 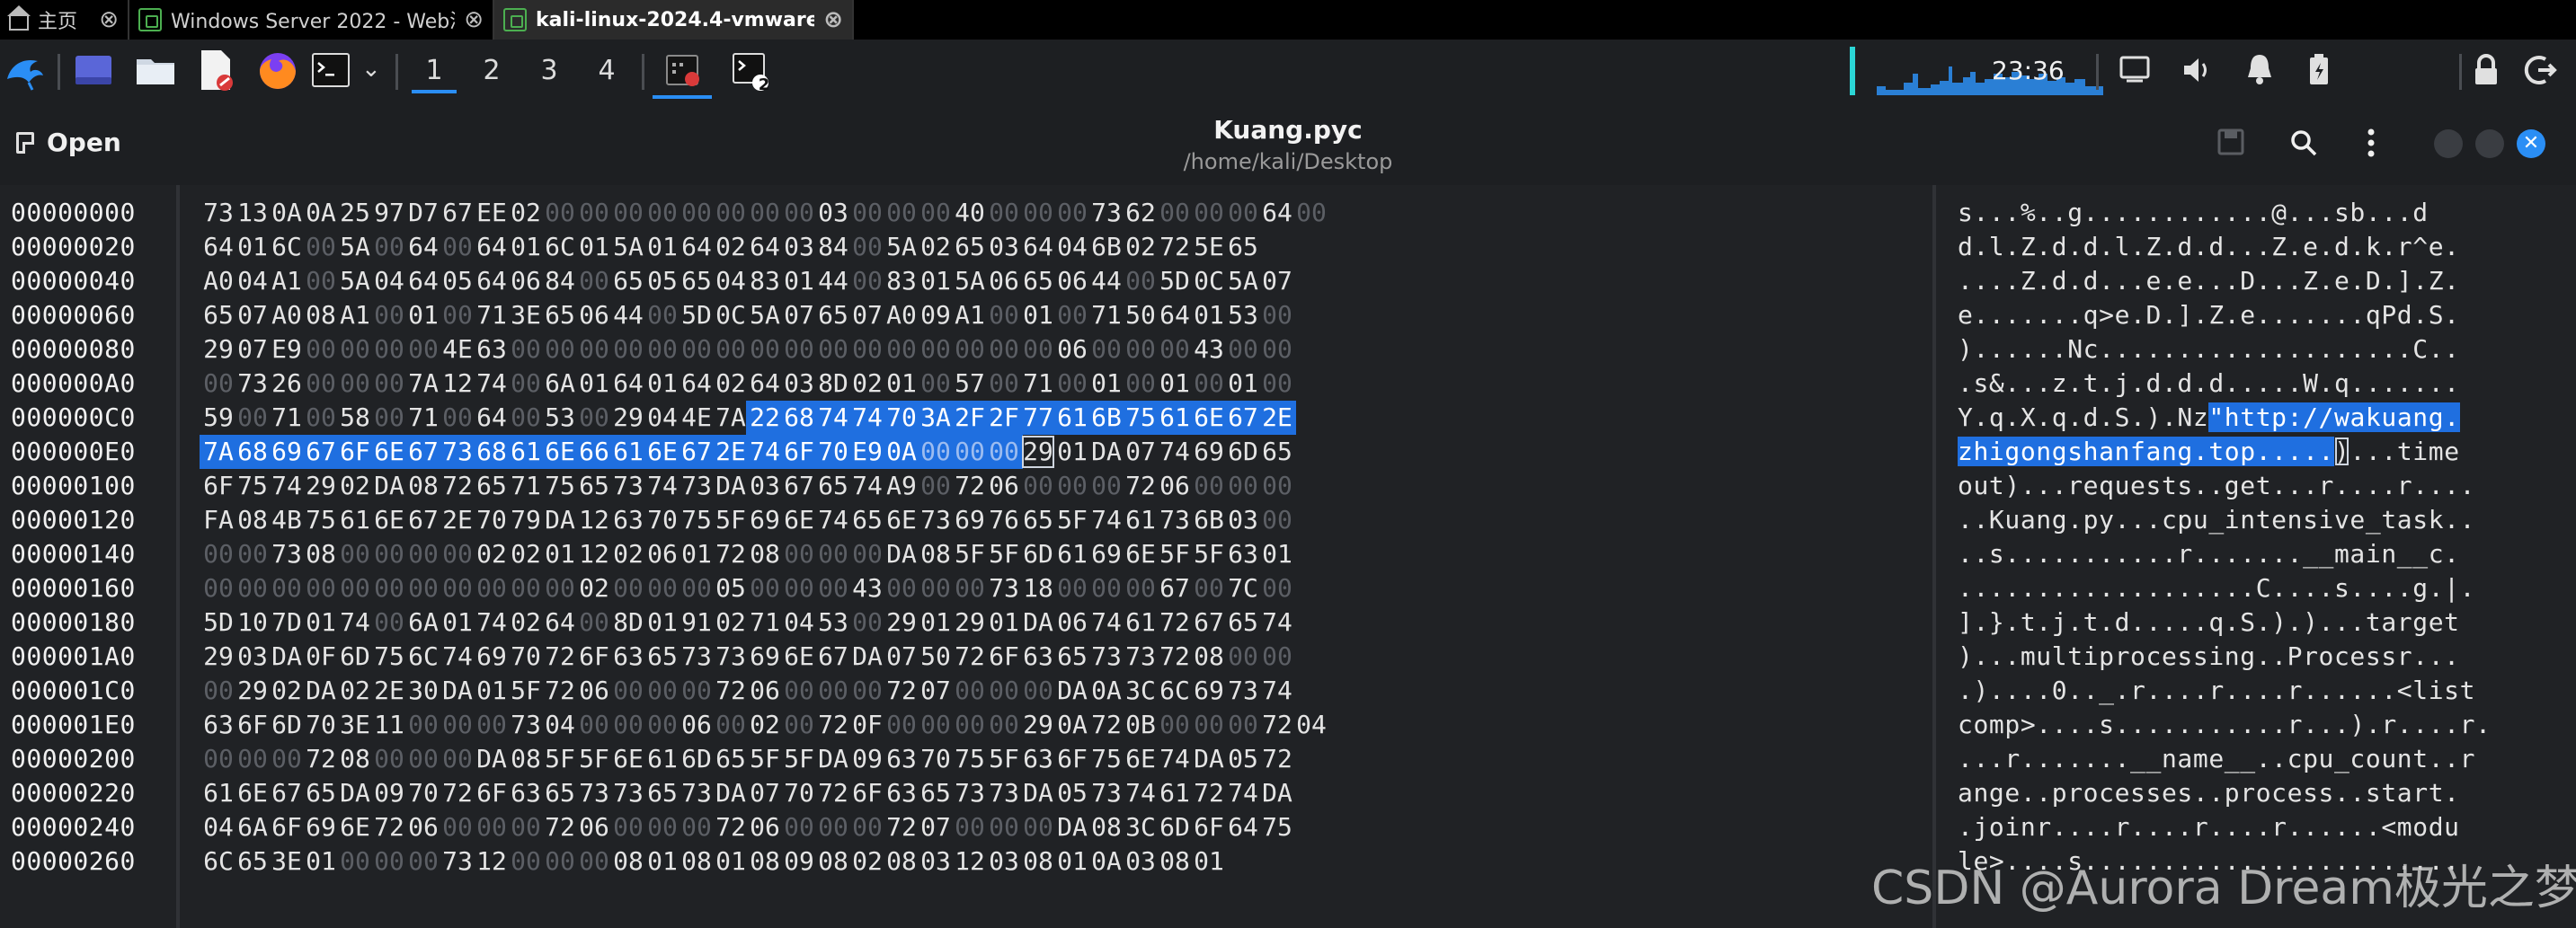 What do you see at coordinates (252, 827) in the screenshot?
I see `hex-byte: 6A` at bounding box center [252, 827].